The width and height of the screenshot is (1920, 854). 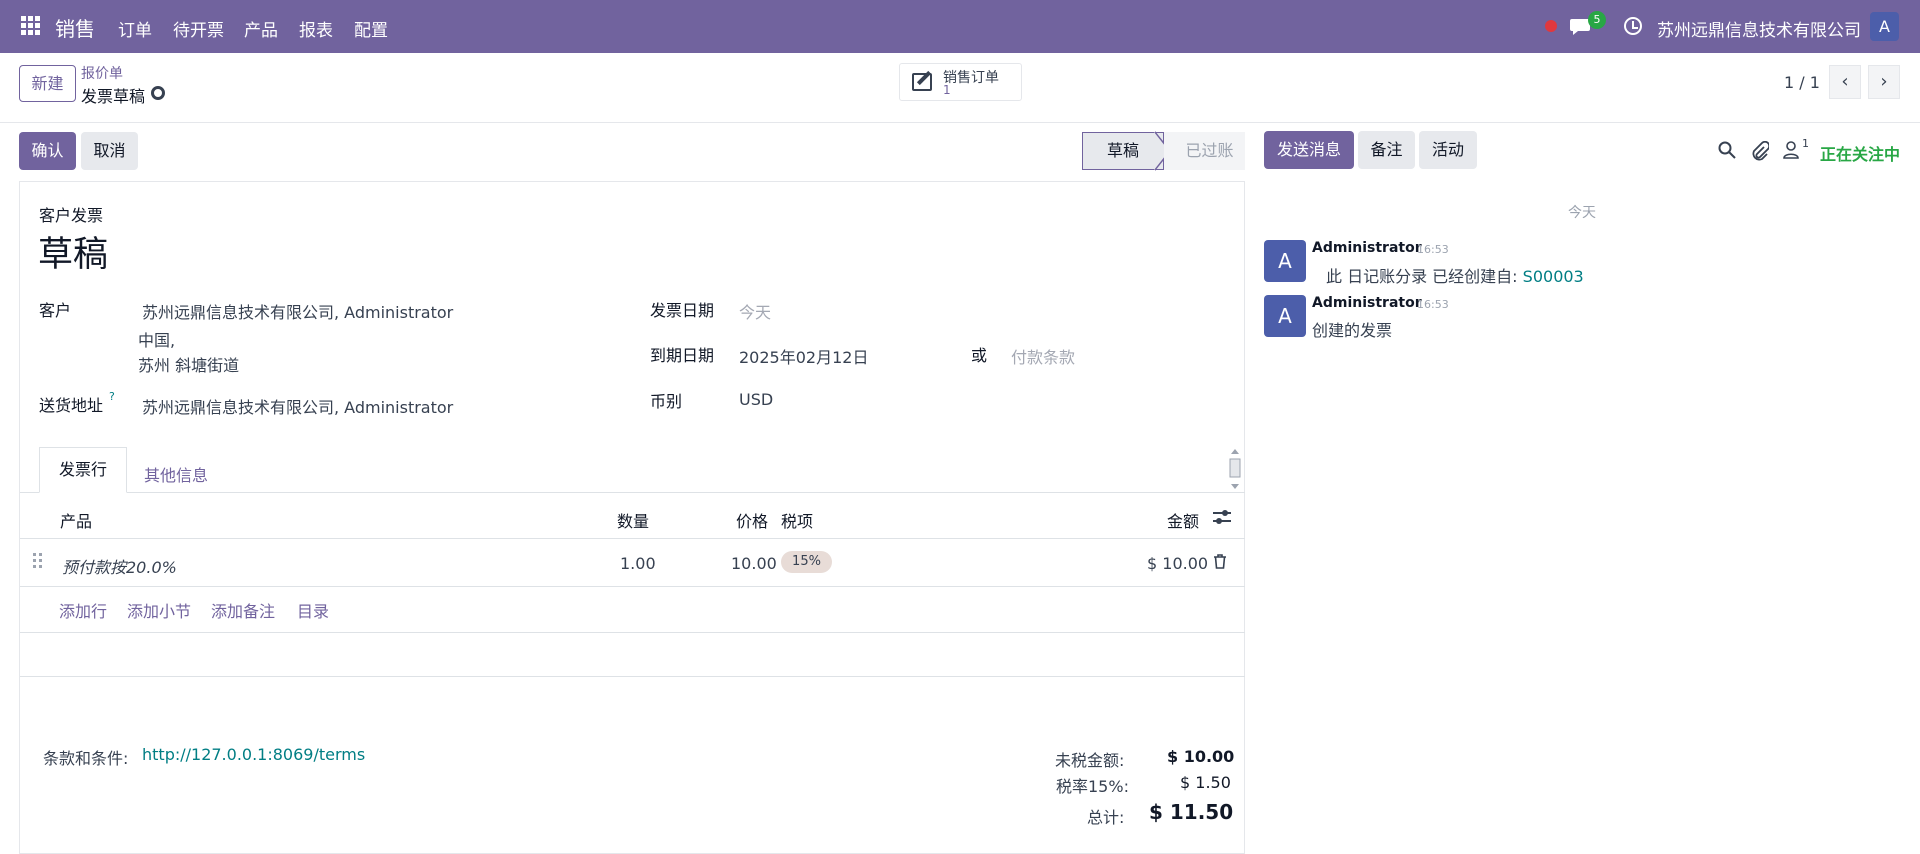 I want to click on stage-posted: 已过账, so click(x=1204, y=151).